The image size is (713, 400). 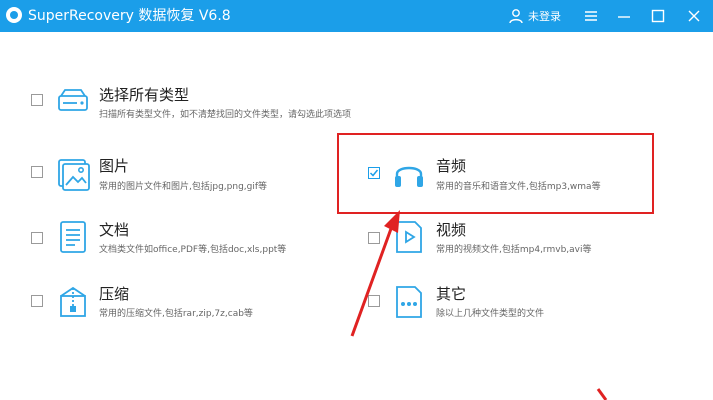 I want to click on checkbox-archives, so click(x=37, y=301).